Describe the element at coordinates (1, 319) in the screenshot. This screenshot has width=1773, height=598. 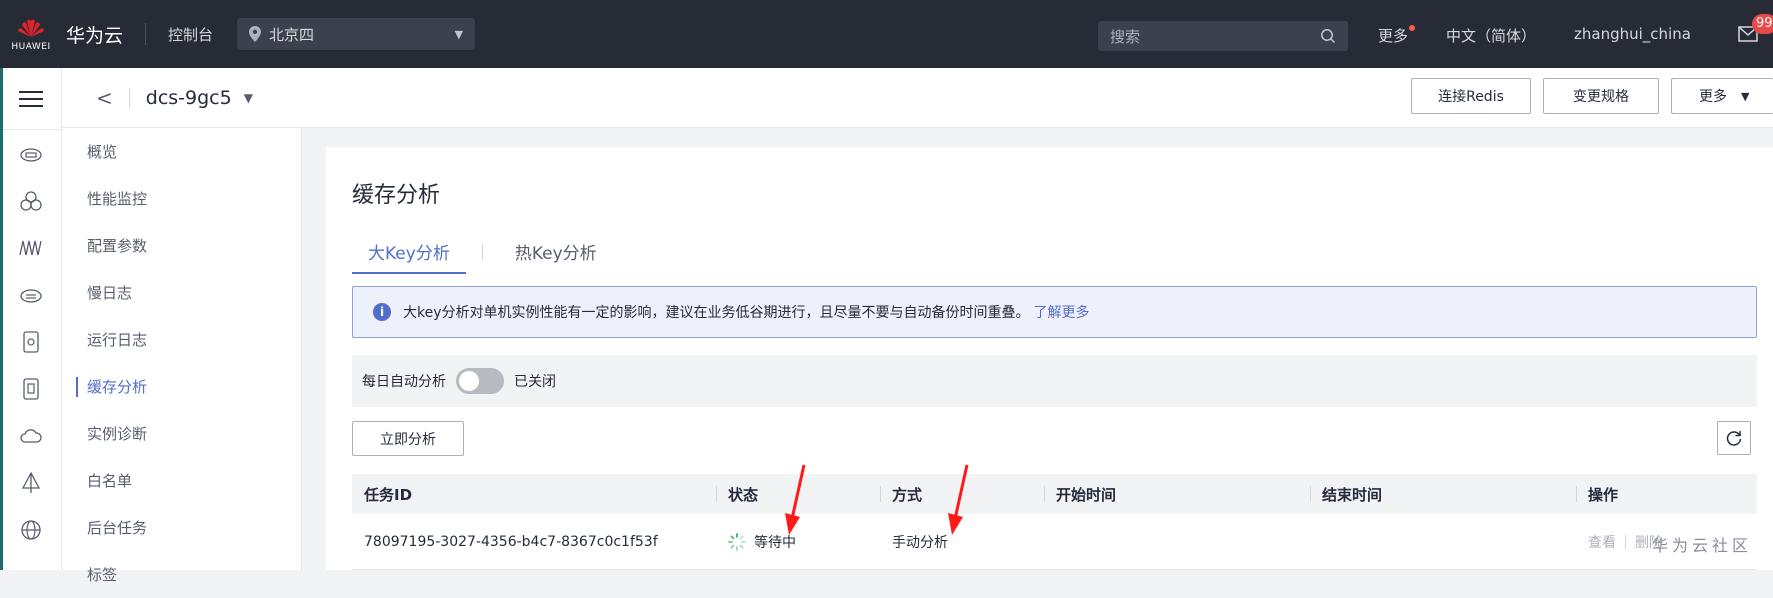
I see `rail-scrollbar` at that location.